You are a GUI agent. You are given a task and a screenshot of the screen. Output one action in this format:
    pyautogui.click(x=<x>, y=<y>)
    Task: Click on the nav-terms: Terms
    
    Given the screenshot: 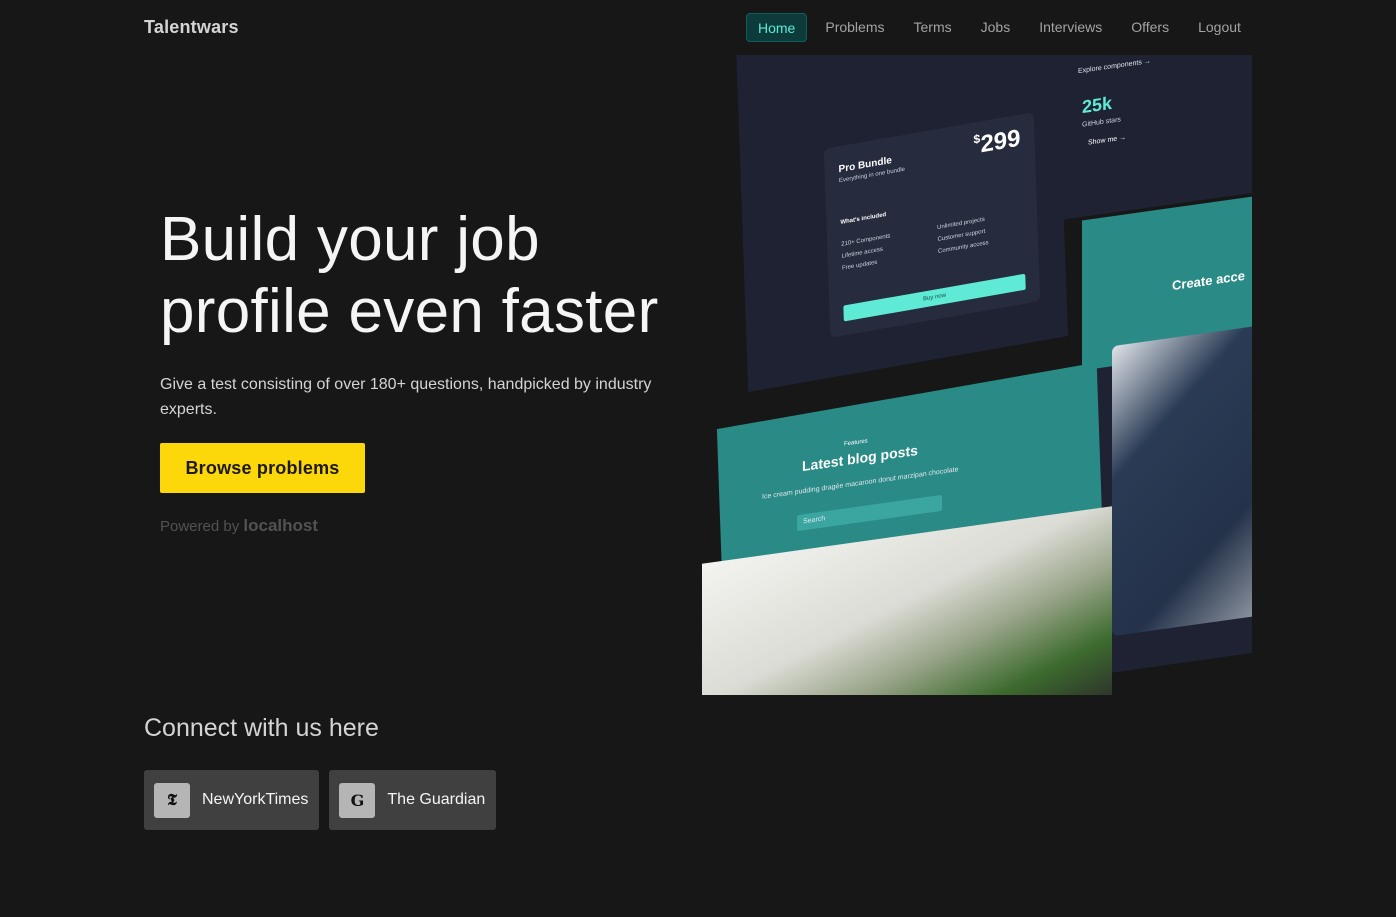 What is the action you would take?
    pyautogui.click(x=933, y=27)
    